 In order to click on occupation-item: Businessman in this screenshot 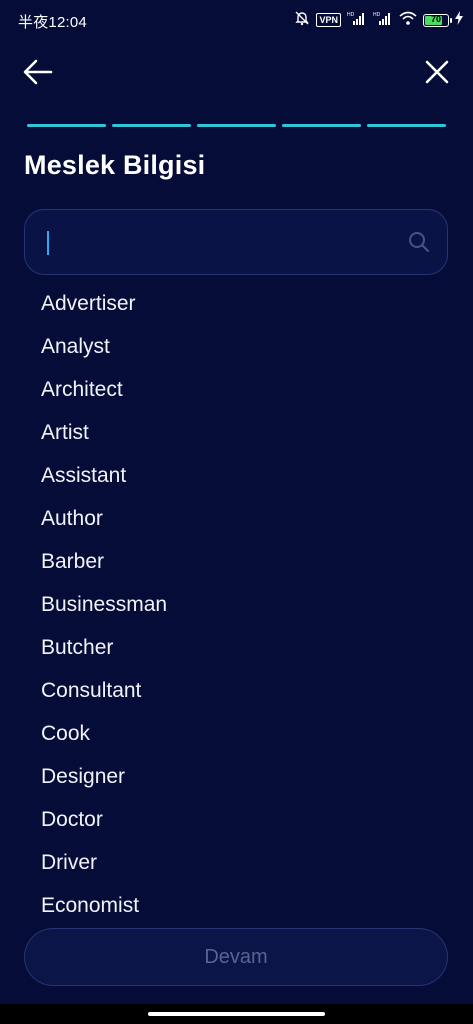, I will do `click(236, 604)`.